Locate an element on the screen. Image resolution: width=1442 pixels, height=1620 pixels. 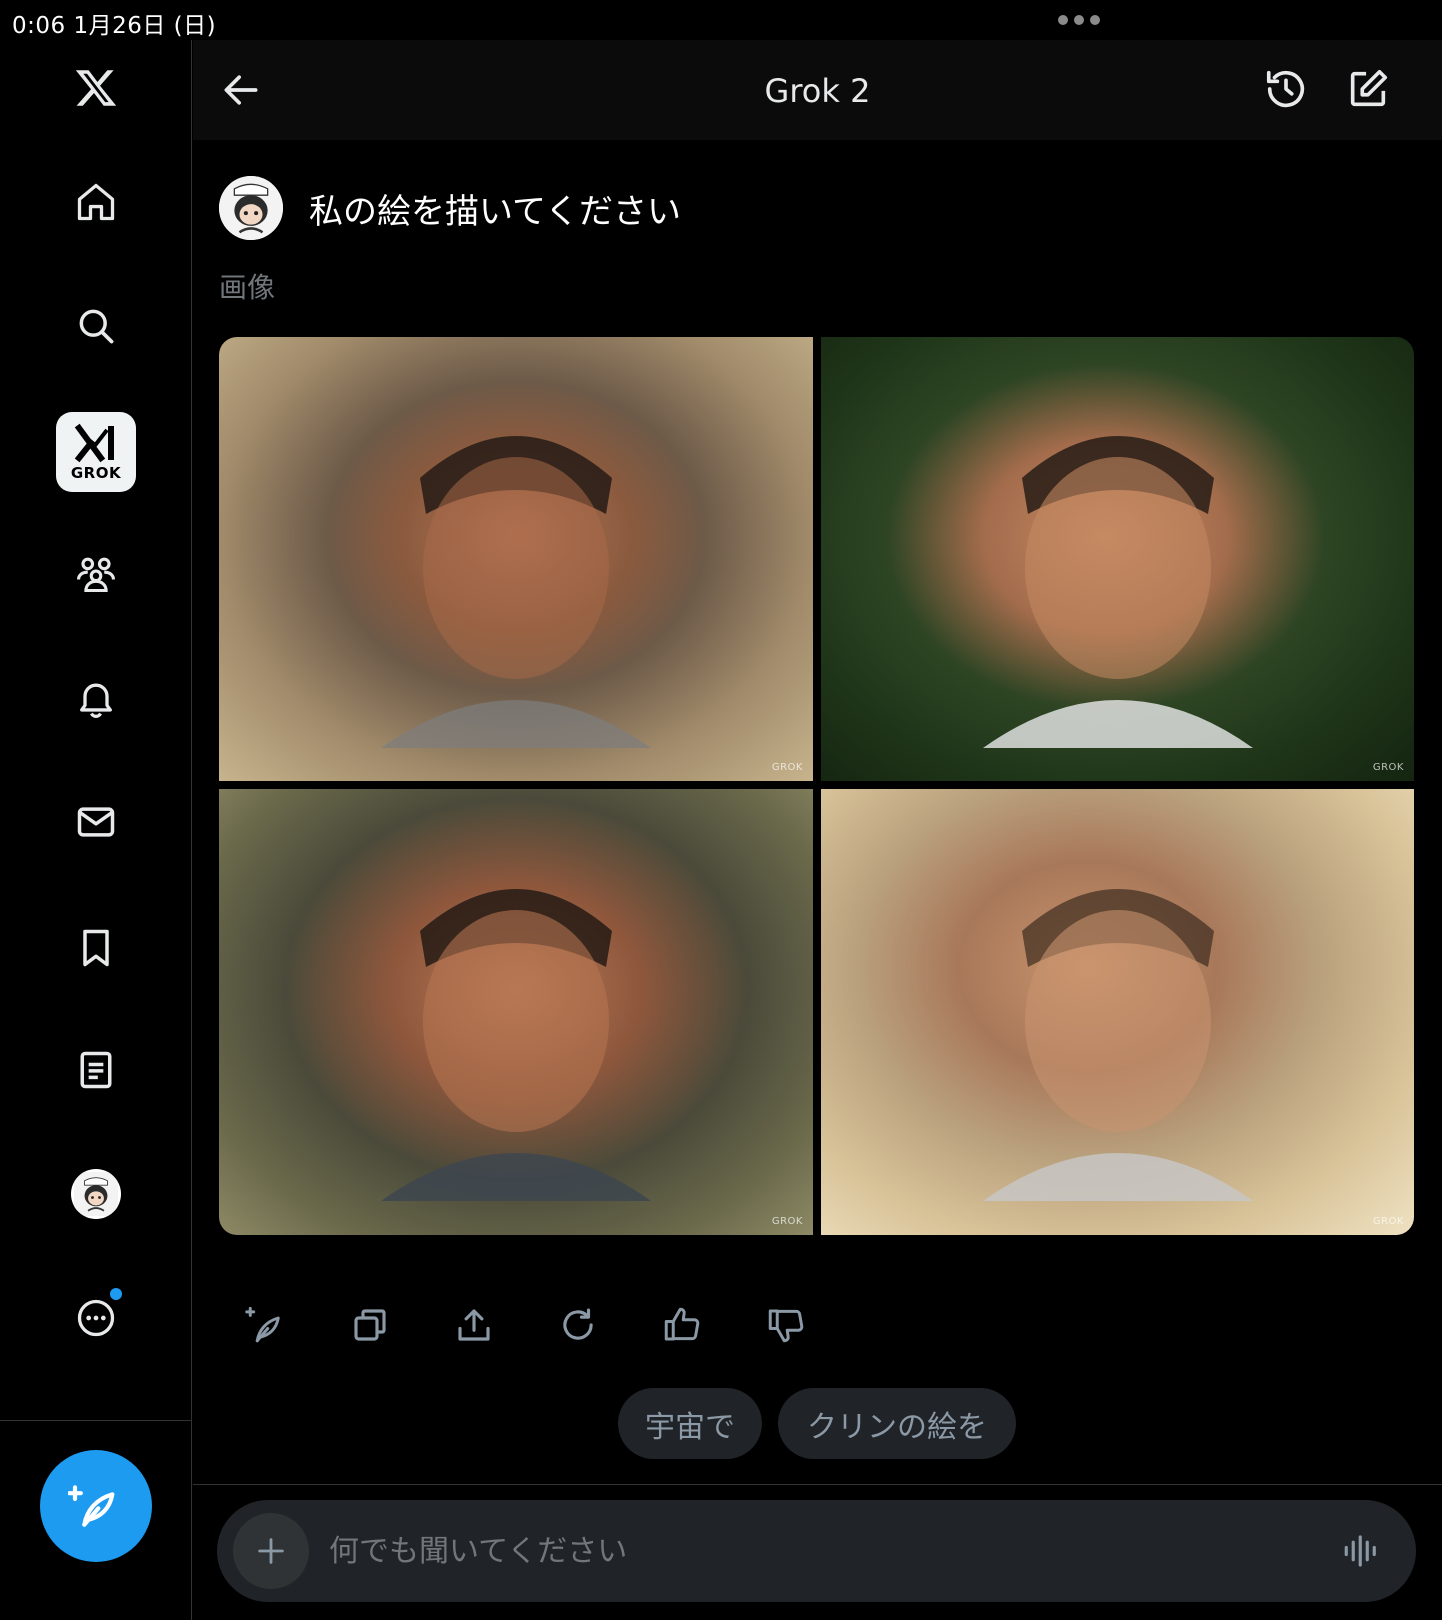
thumbs-up-icon is located at coordinates (682, 1324).